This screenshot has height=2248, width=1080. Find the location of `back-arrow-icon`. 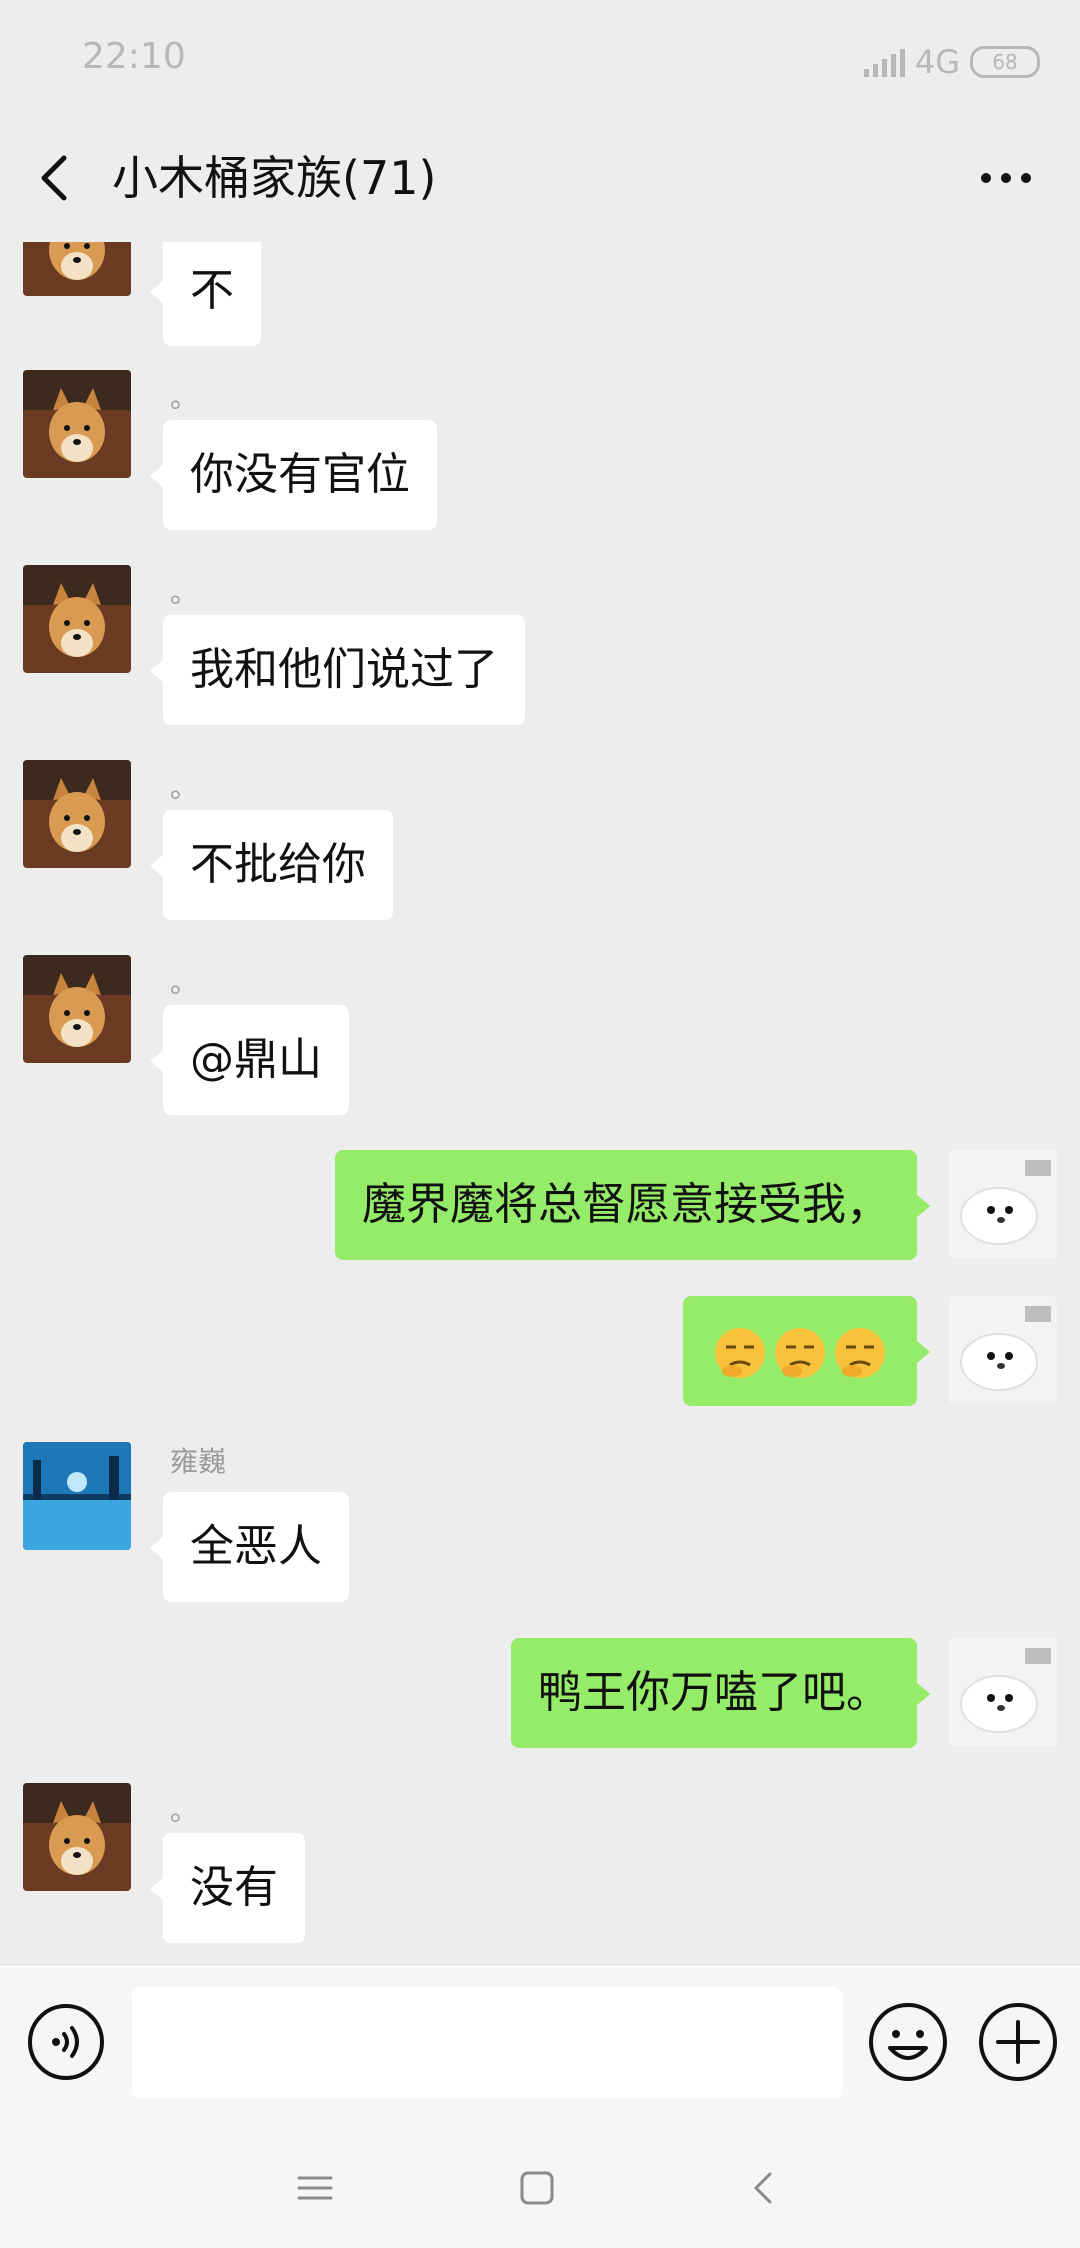

back-arrow-icon is located at coordinates (54, 178).